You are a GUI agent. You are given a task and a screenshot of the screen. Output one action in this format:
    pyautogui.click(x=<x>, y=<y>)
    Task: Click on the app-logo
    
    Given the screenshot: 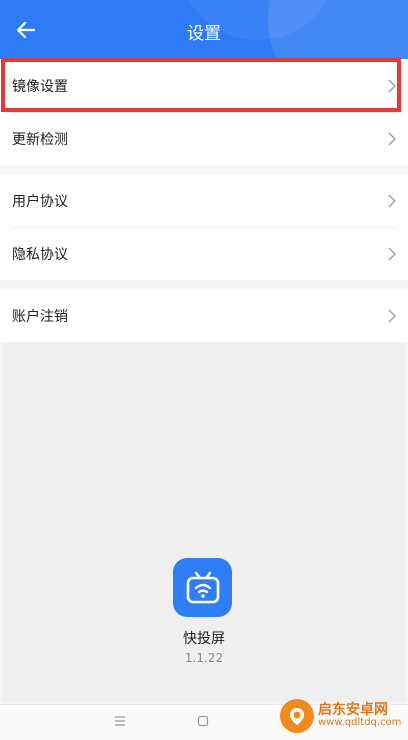 What is the action you would take?
    pyautogui.click(x=202, y=587)
    